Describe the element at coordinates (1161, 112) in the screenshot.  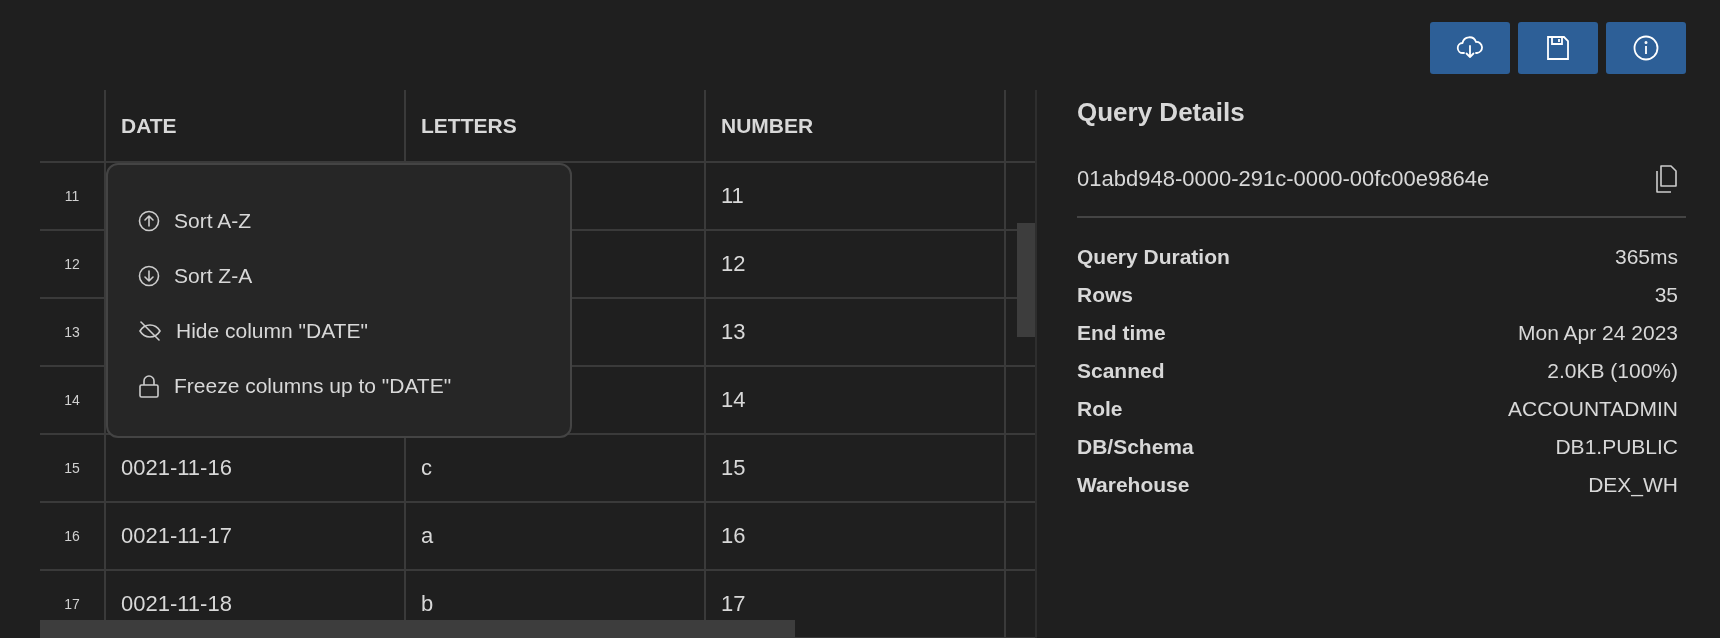
I see `panel-title: Query Details` at that location.